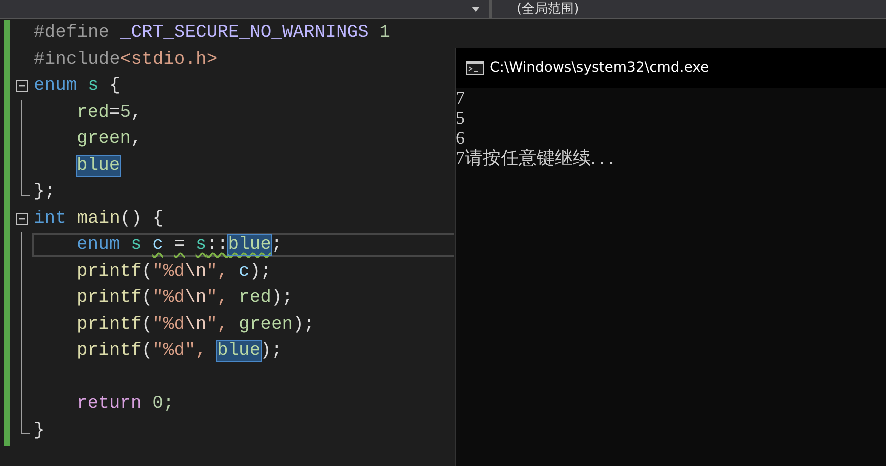  What do you see at coordinates (196, 325) in the screenshot?
I see `code-line: printf("%d\n", green);` at bounding box center [196, 325].